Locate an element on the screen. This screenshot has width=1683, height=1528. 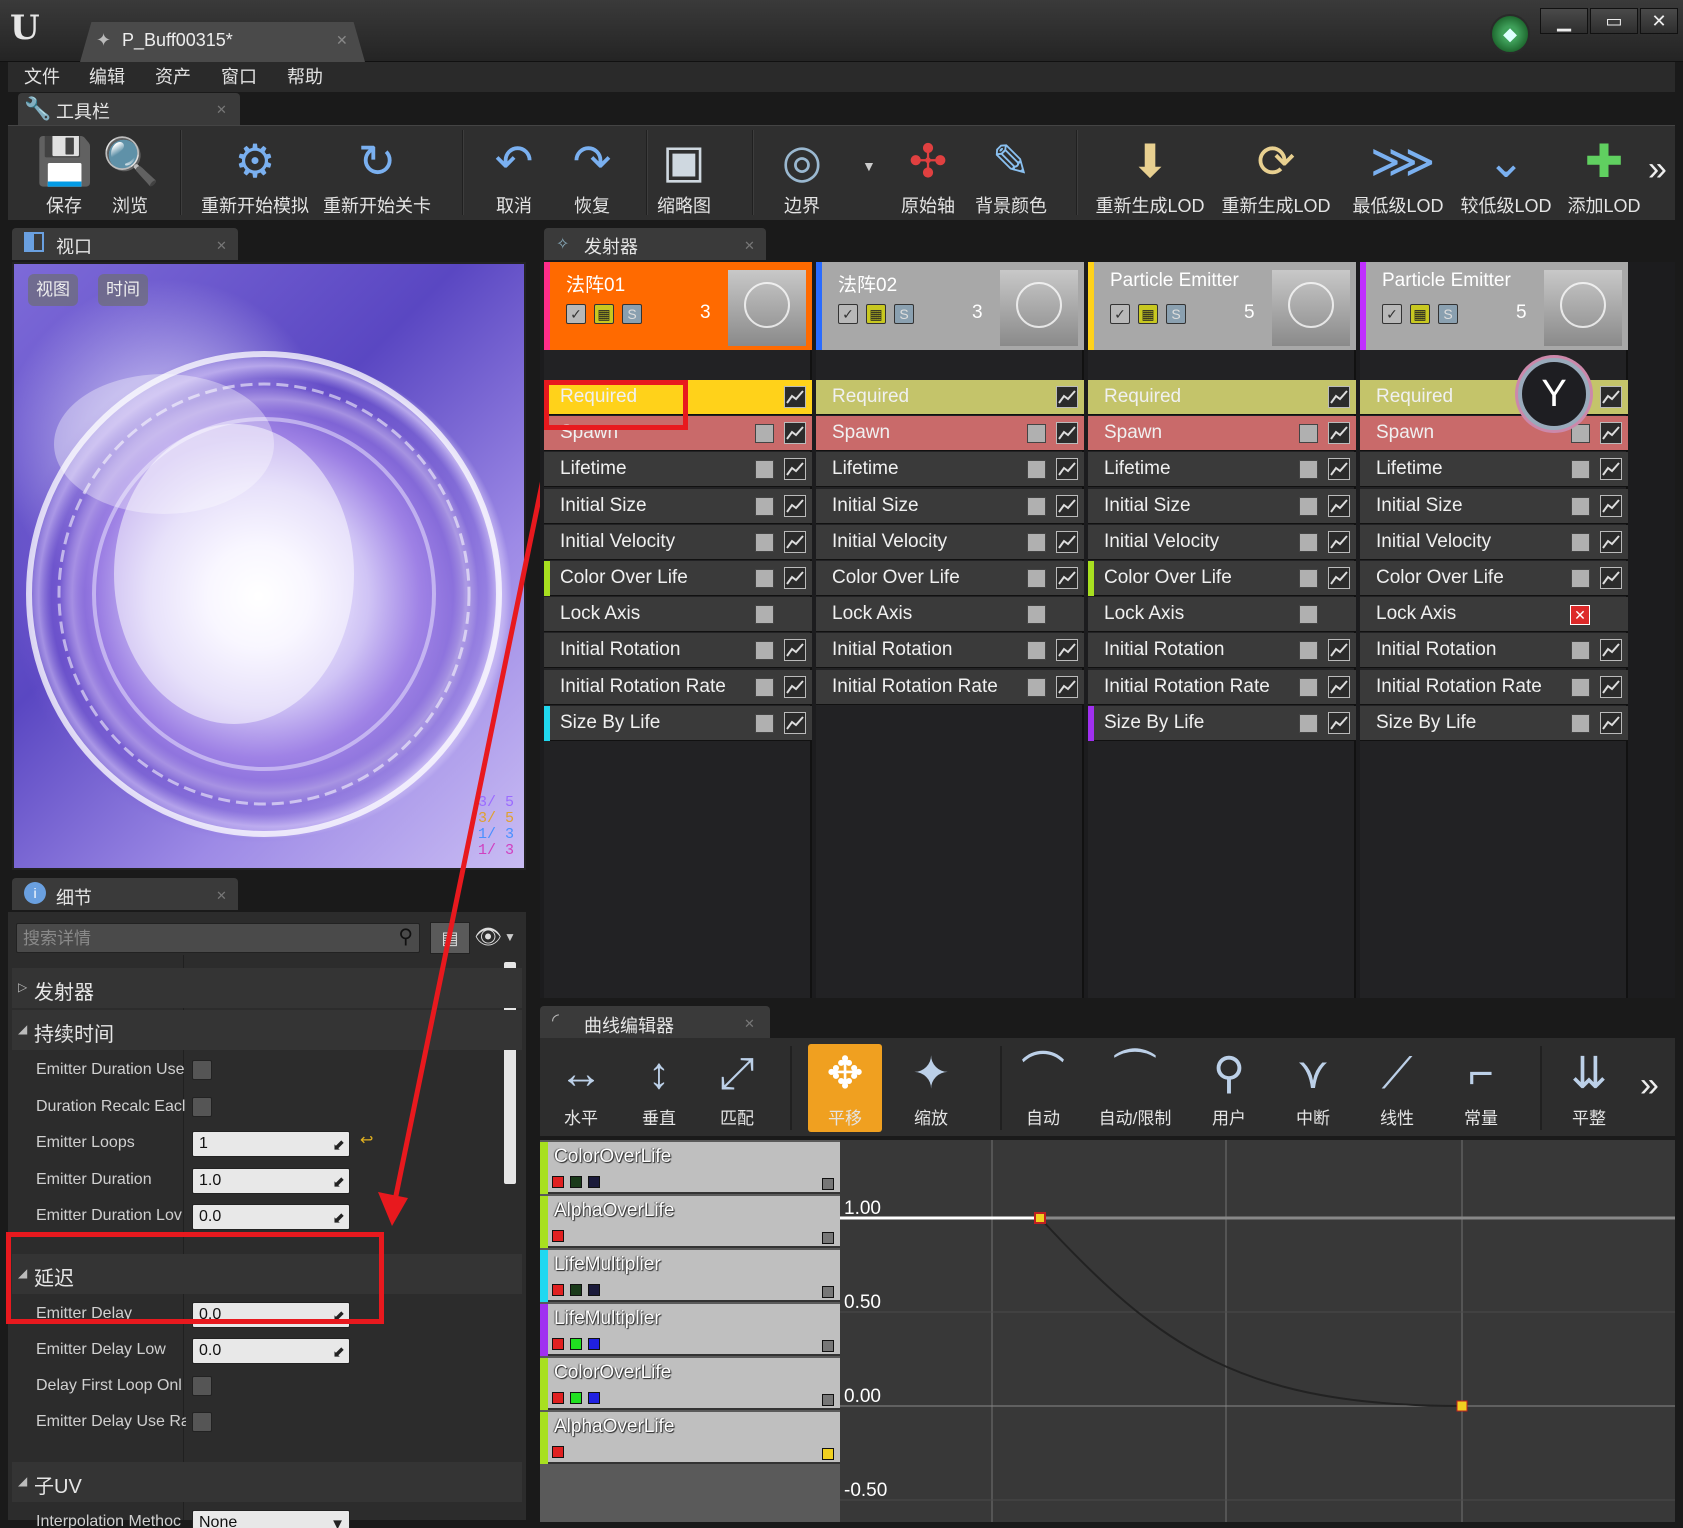
curve-tool-user-tangent: ⚲ 用户 is located at coordinates (1229, 1088).